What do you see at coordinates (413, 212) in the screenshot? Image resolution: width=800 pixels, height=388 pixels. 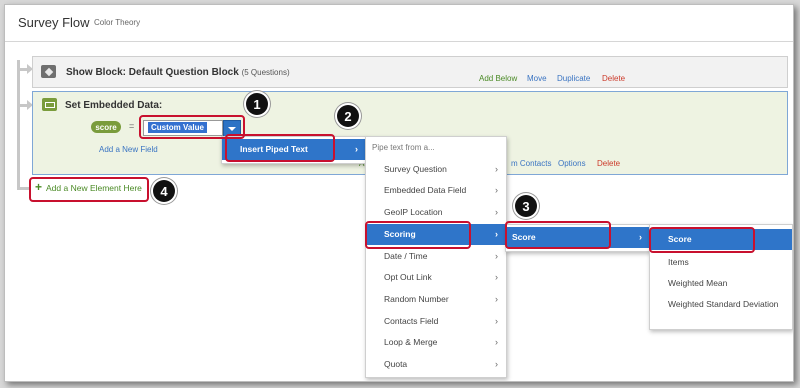 I see `pipe-item-label: GeoIP Location` at bounding box center [413, 212].